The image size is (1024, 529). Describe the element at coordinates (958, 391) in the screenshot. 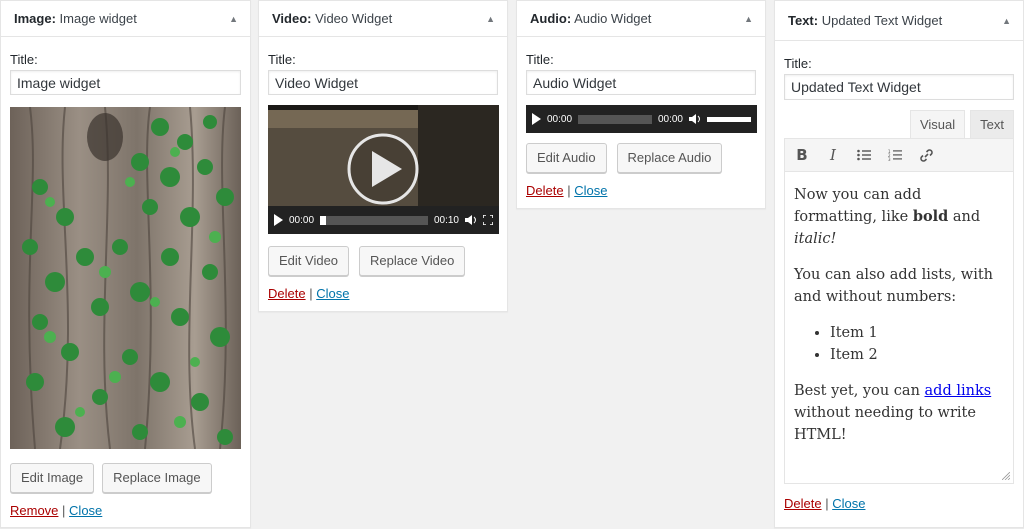

I see `content-link: add links` at that location.